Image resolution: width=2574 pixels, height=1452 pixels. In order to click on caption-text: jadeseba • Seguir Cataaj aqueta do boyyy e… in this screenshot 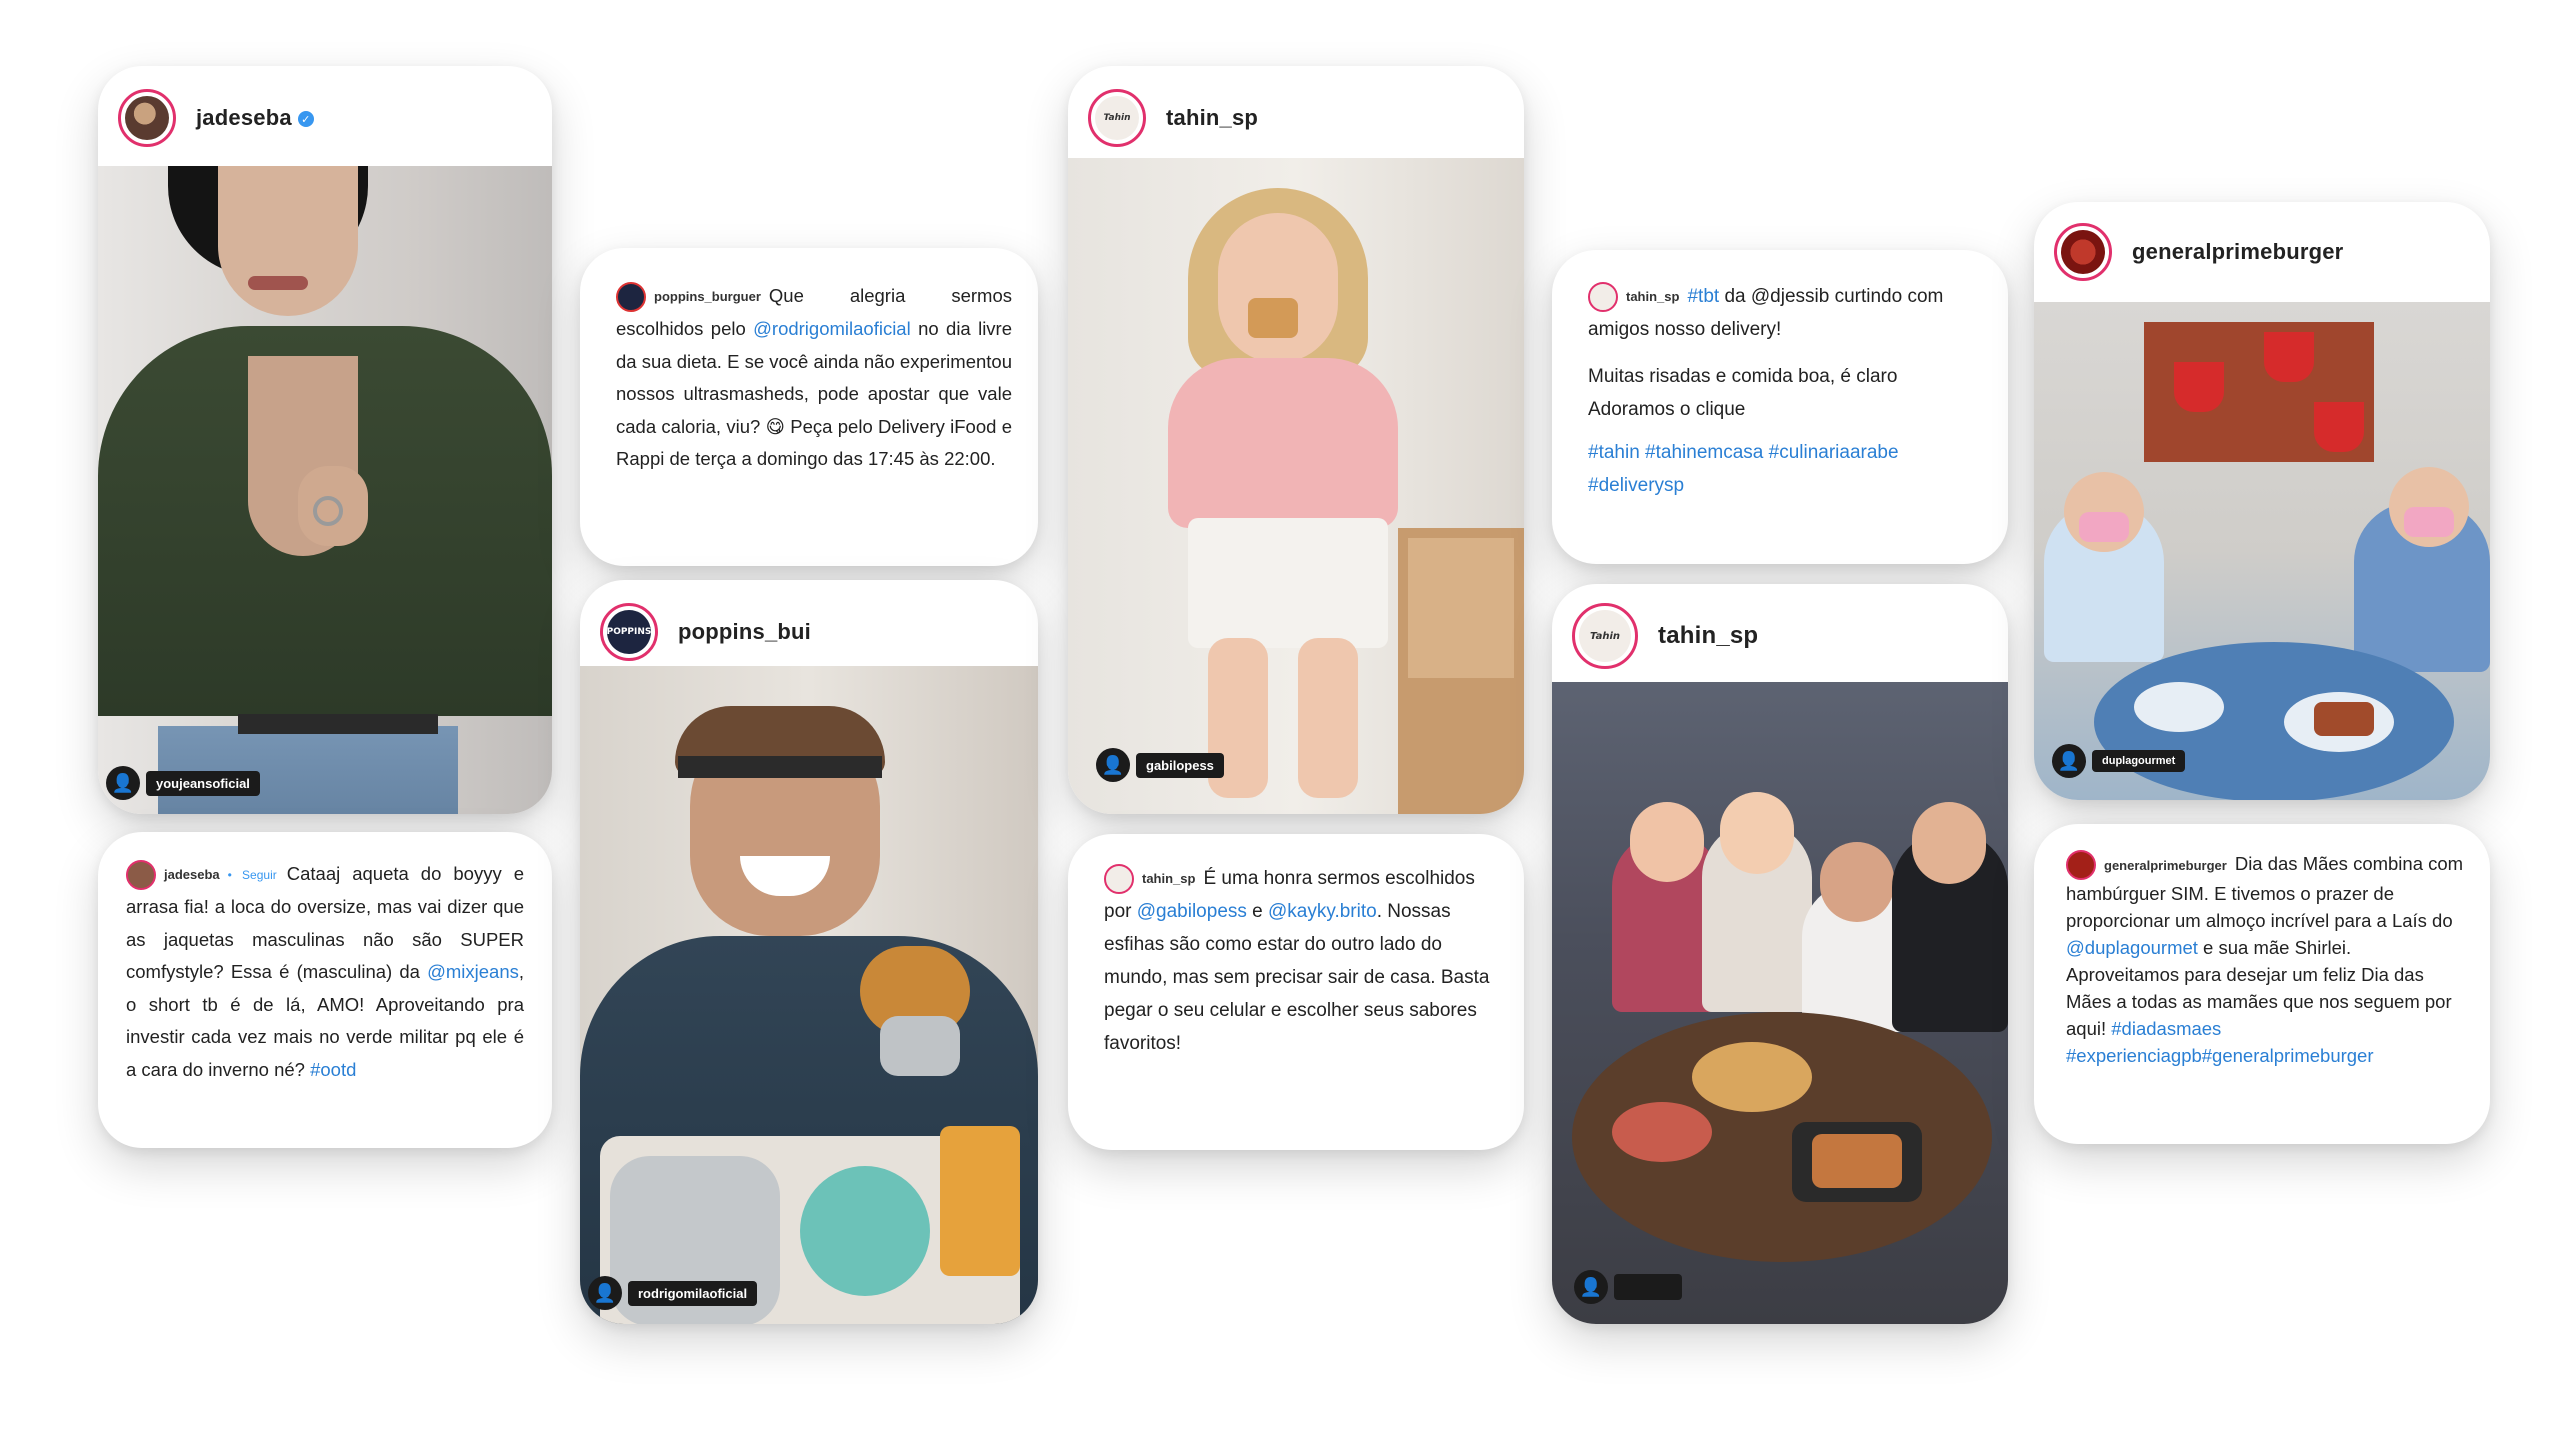, I will do `click(325, 972)`.